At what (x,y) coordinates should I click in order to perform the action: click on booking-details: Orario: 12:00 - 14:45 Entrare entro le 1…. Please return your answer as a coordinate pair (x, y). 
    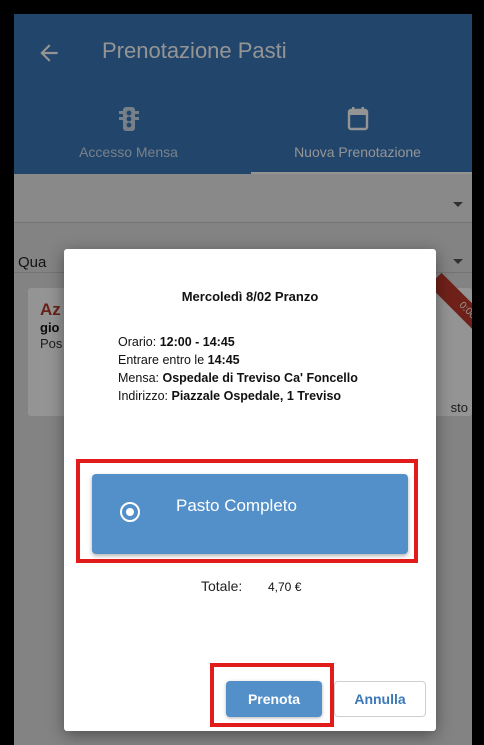
    Looking at the image, I should click on (238, 369).